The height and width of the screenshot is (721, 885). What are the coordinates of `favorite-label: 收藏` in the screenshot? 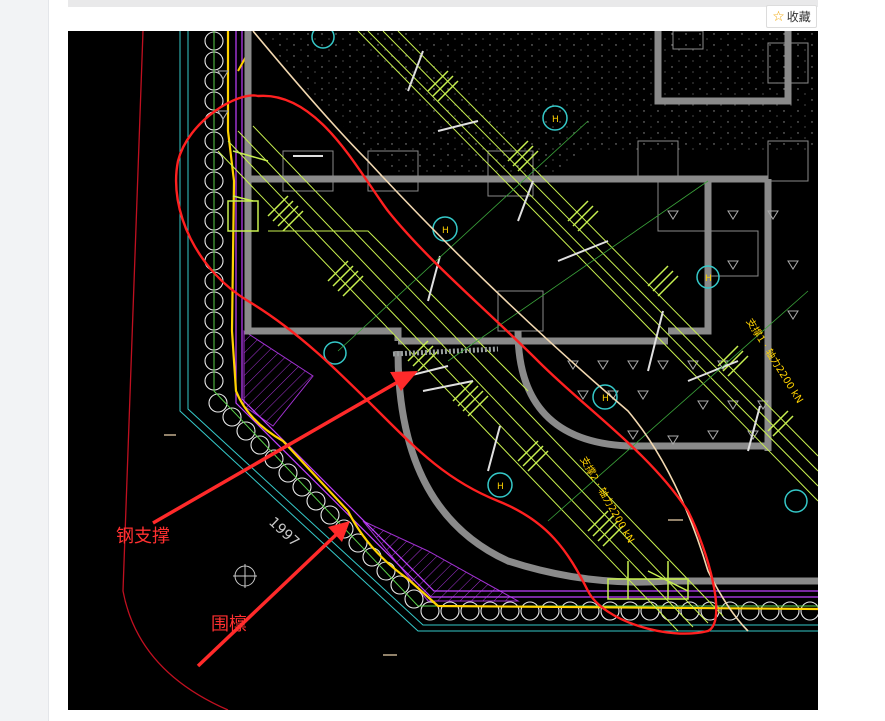 It's located at (798, 17).